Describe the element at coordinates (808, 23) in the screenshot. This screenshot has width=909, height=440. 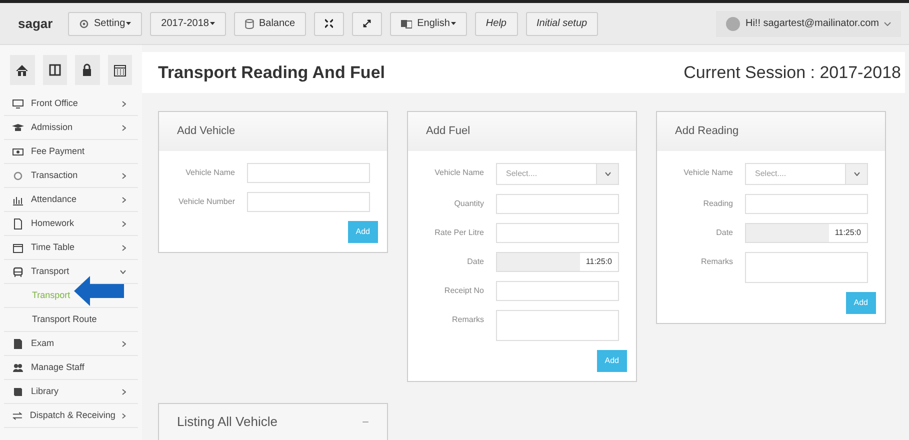
I see `user-menu: Hi!! sagartest@mailinator.com` at that location.